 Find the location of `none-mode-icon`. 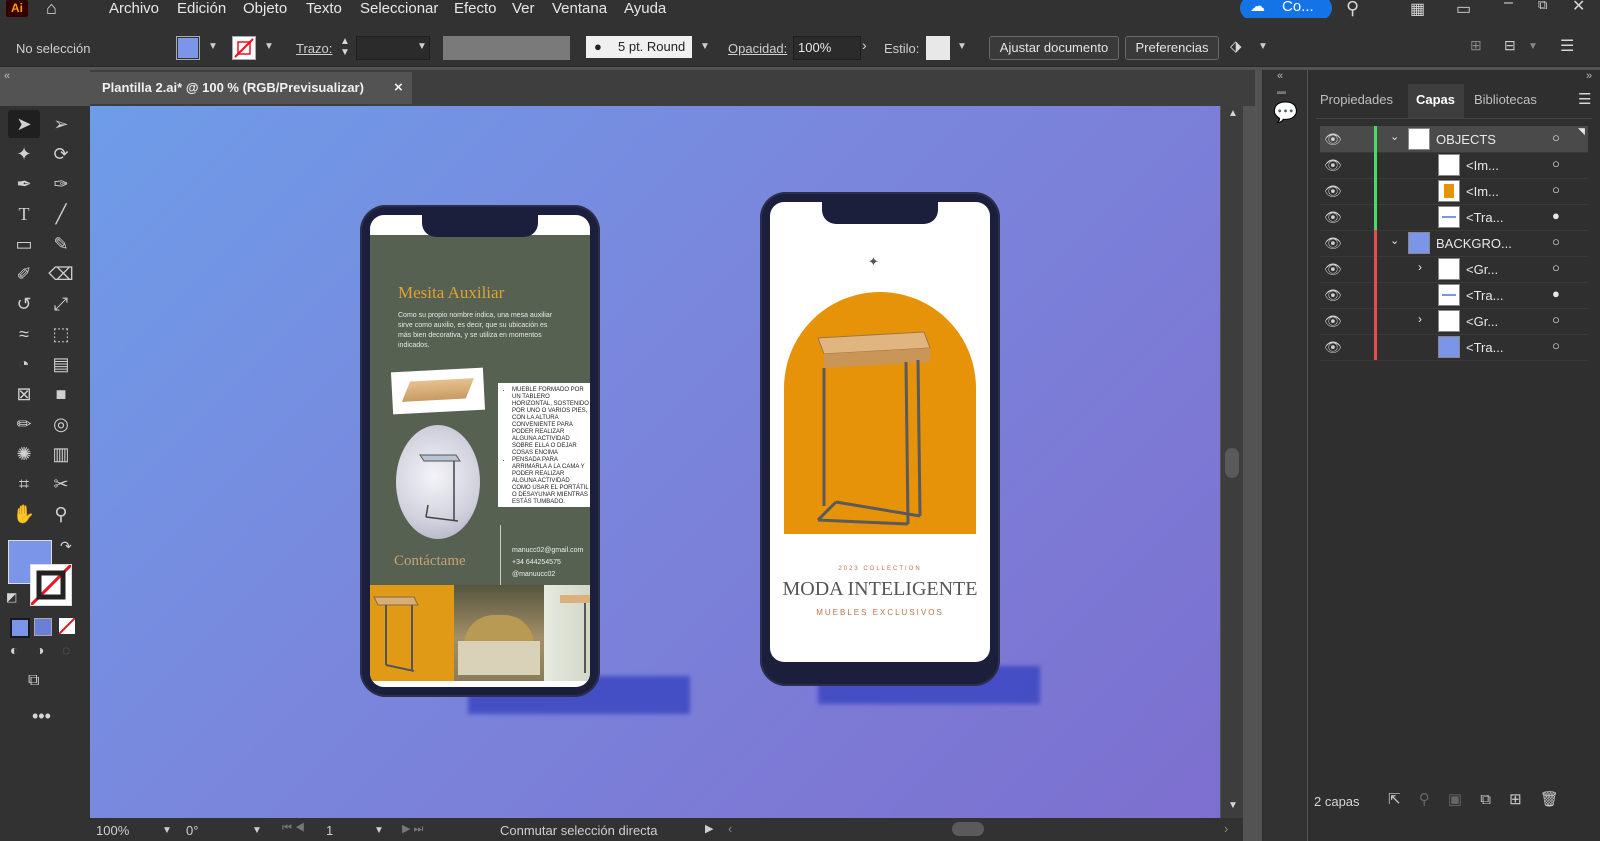

none-mode-icon is located at coordinates (67, 626).